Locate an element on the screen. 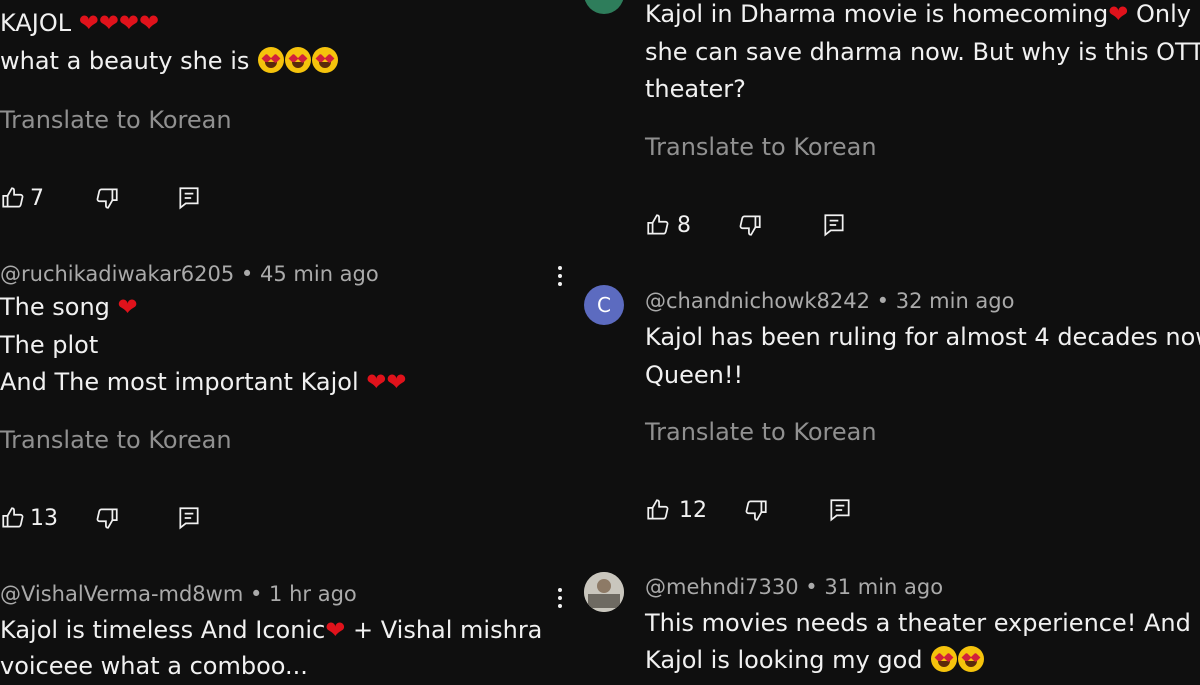 The width and height of the screenshot is (1200, 685). timestamp: 45 min ago is located at coordinates (319, 274).